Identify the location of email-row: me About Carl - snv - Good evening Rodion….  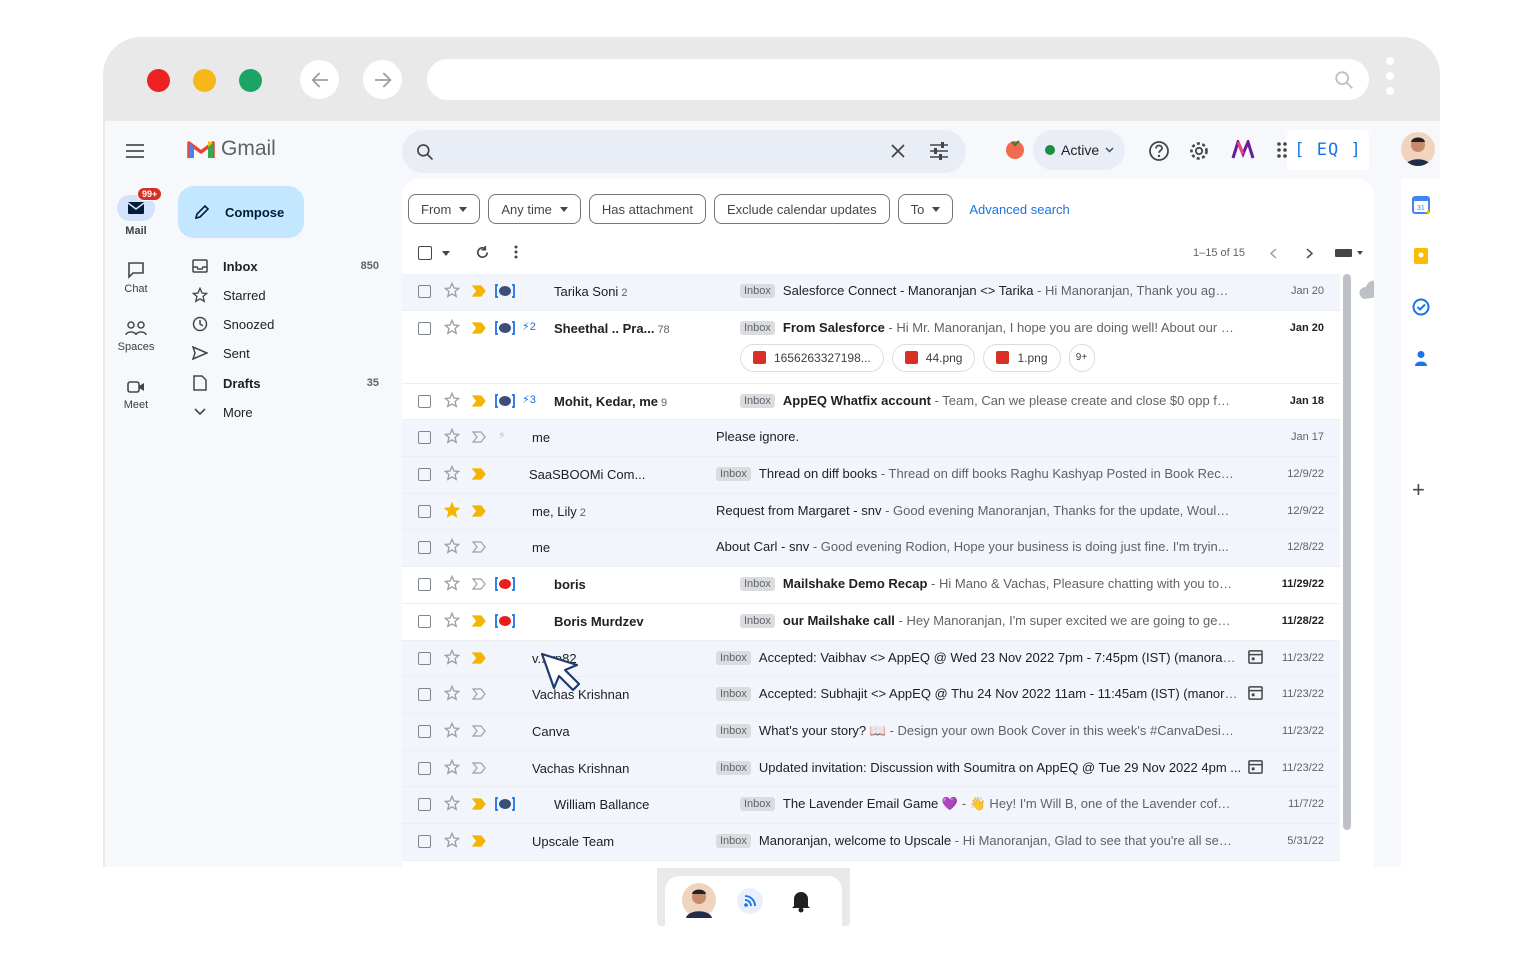
(871, 549).